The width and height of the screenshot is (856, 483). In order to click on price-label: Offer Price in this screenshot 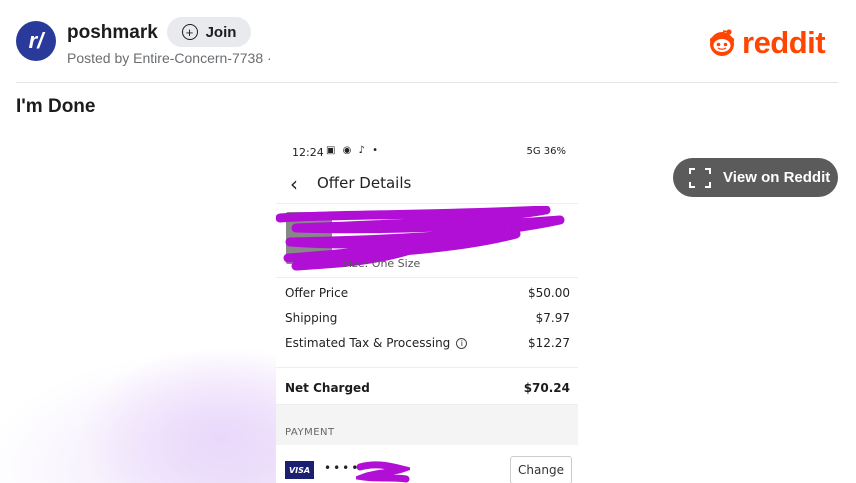, I will do `click(317, 293)`.